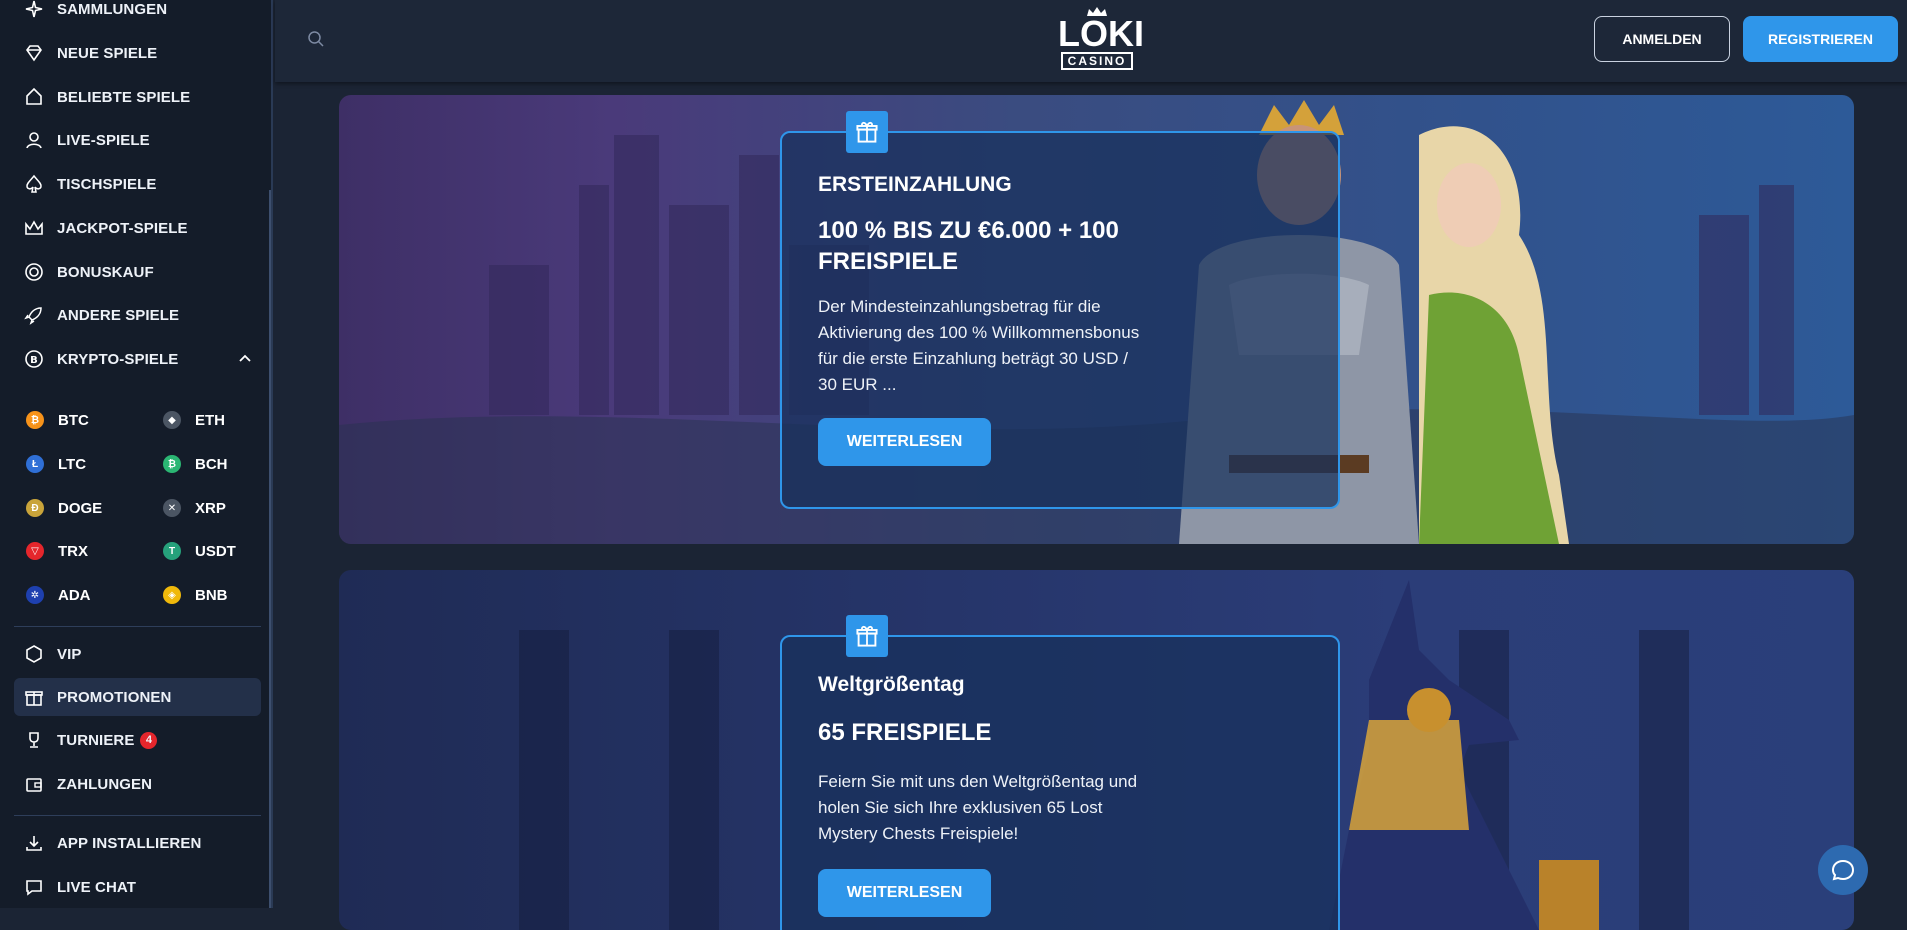 Image resolution: width=1907 pixels, height=930 pixels. I want to click on sidebar-item-live-spiele: LIVE-SPIELE, so click(137, 140).